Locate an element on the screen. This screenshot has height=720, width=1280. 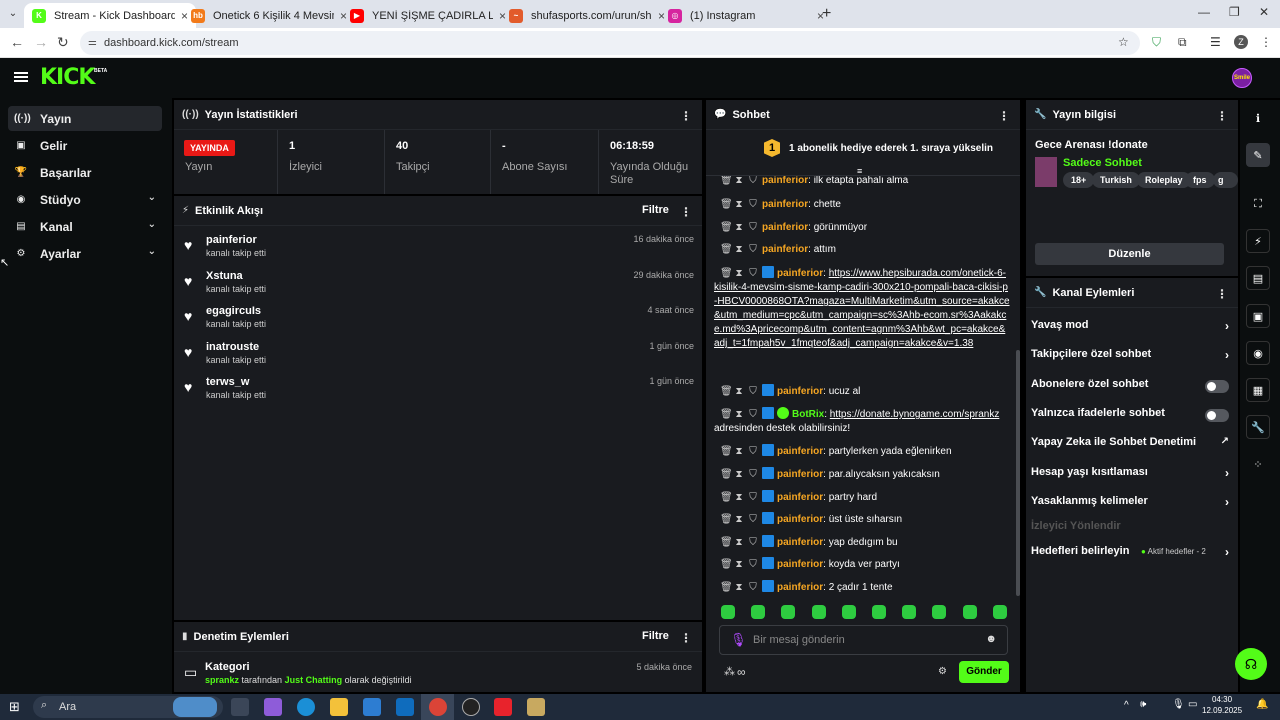
app-icon is located at coordinates (503, 707).